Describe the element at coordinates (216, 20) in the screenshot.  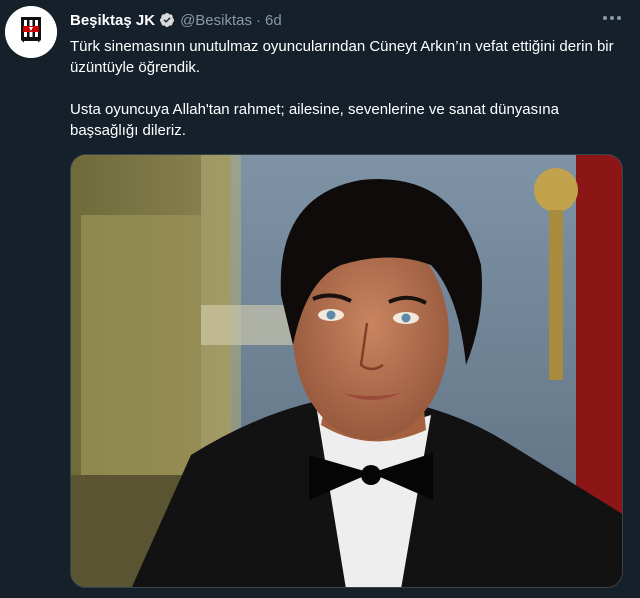
I see `author-handle: @Besiktas` at that location.